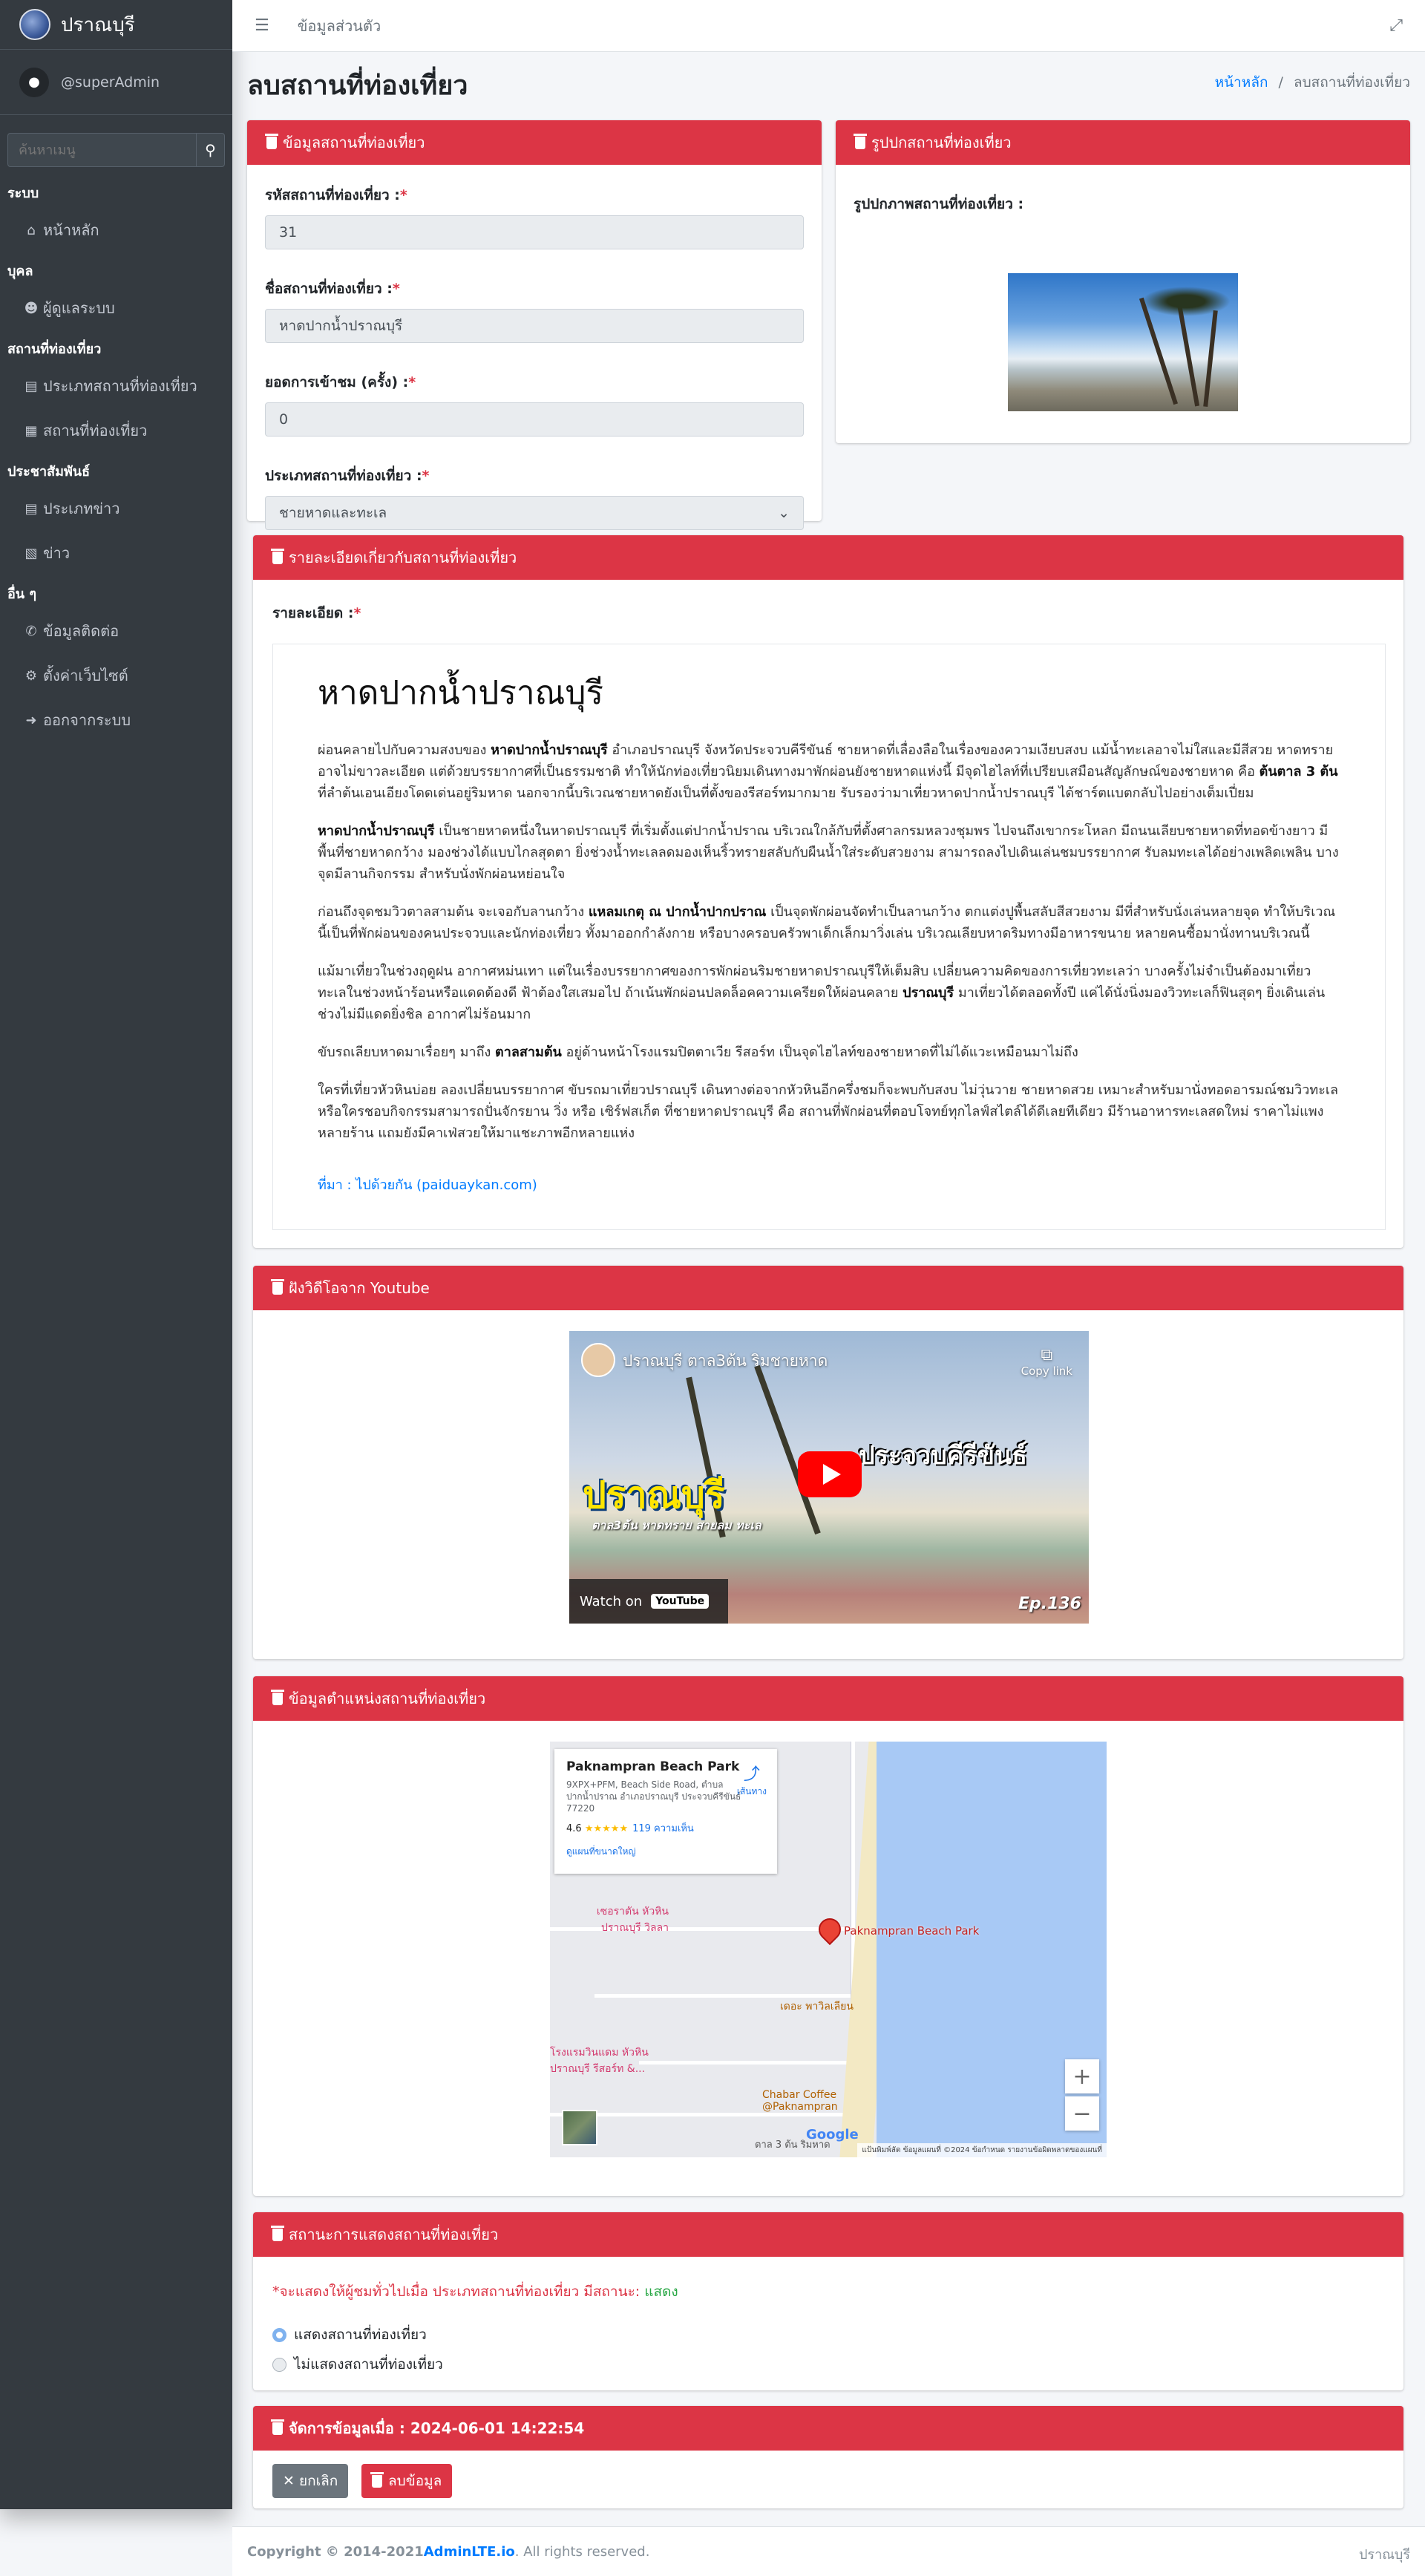  What do you see at coordinates (598, 1360) in the screenshot?
I see `channel-avatar` at bounding box center [598, 1360].